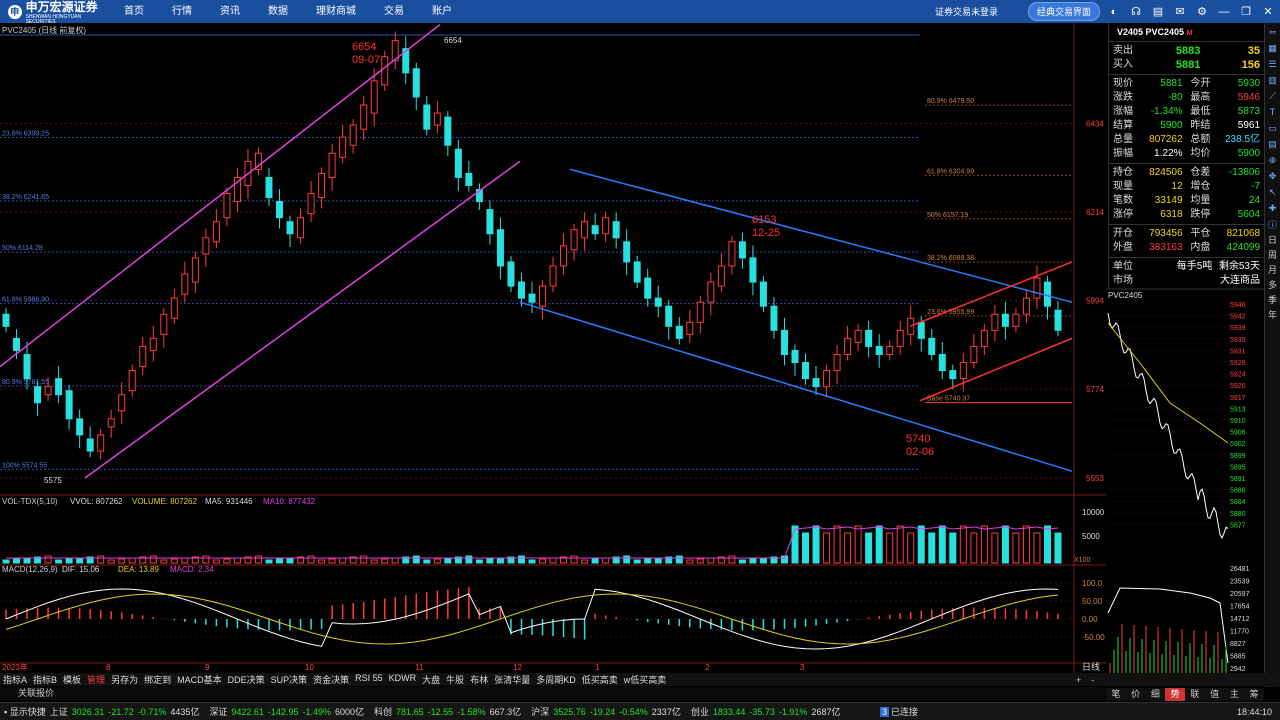  Describe the element at coordinates (1273, 176) in the screenshot. I see `move-icon: ✥` at that location.